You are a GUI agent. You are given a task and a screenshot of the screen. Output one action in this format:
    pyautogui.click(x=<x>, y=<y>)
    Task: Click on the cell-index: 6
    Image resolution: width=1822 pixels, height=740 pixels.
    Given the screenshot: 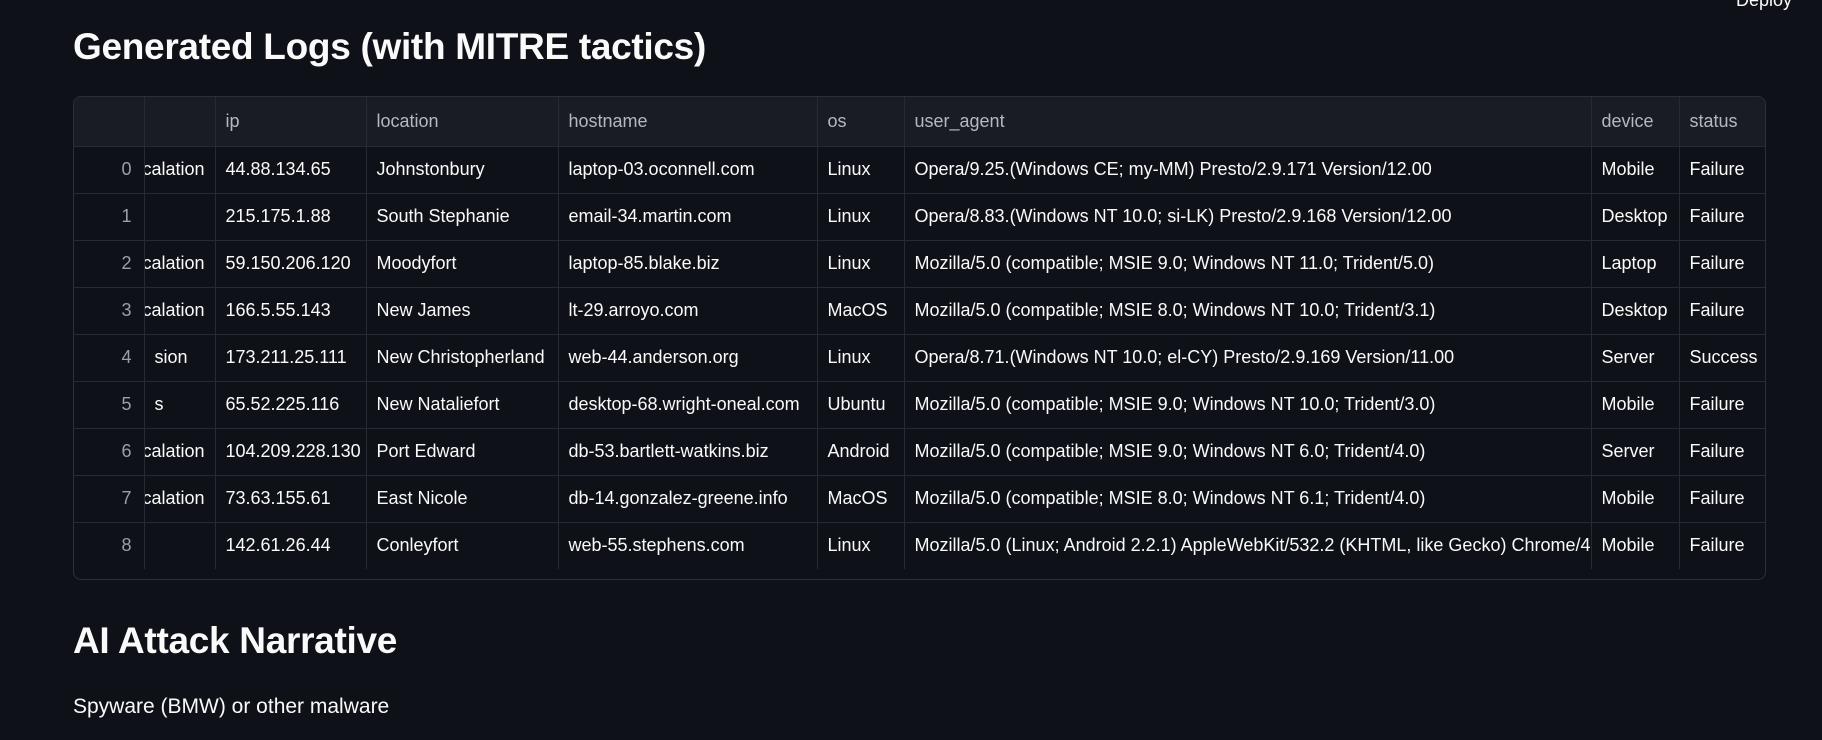 What is the action you would take?
    pyautogui.click(x=109, y=452)
    